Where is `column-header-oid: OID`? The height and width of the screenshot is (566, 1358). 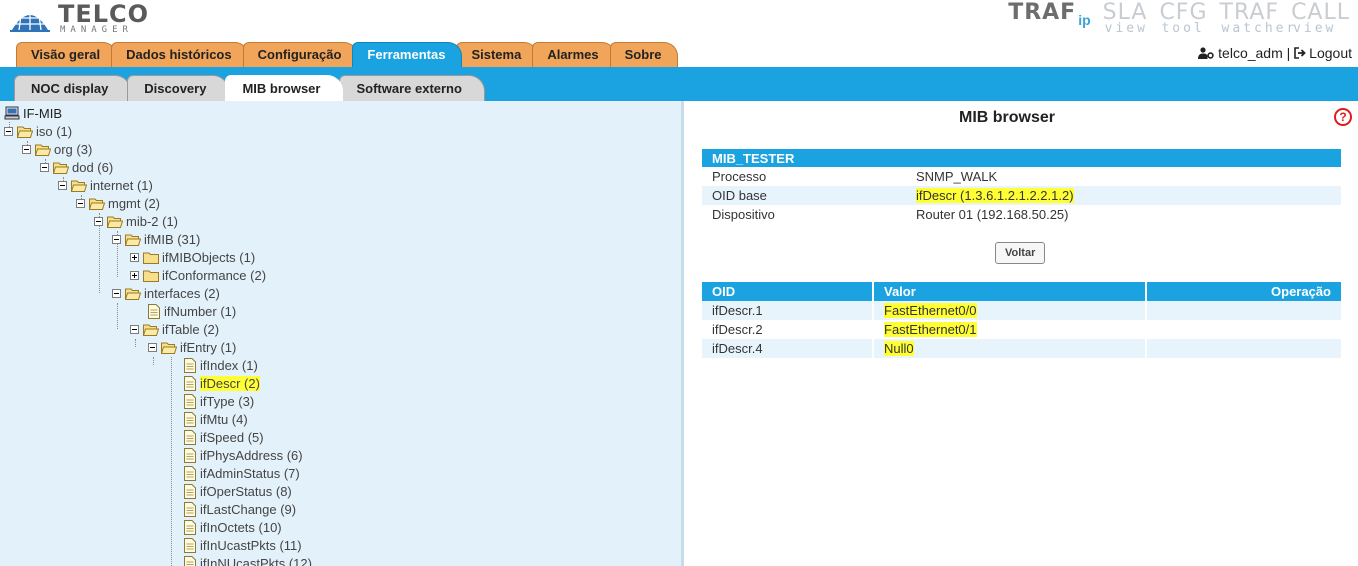 column-header-oid: OID is located at coordinates (788, 291).